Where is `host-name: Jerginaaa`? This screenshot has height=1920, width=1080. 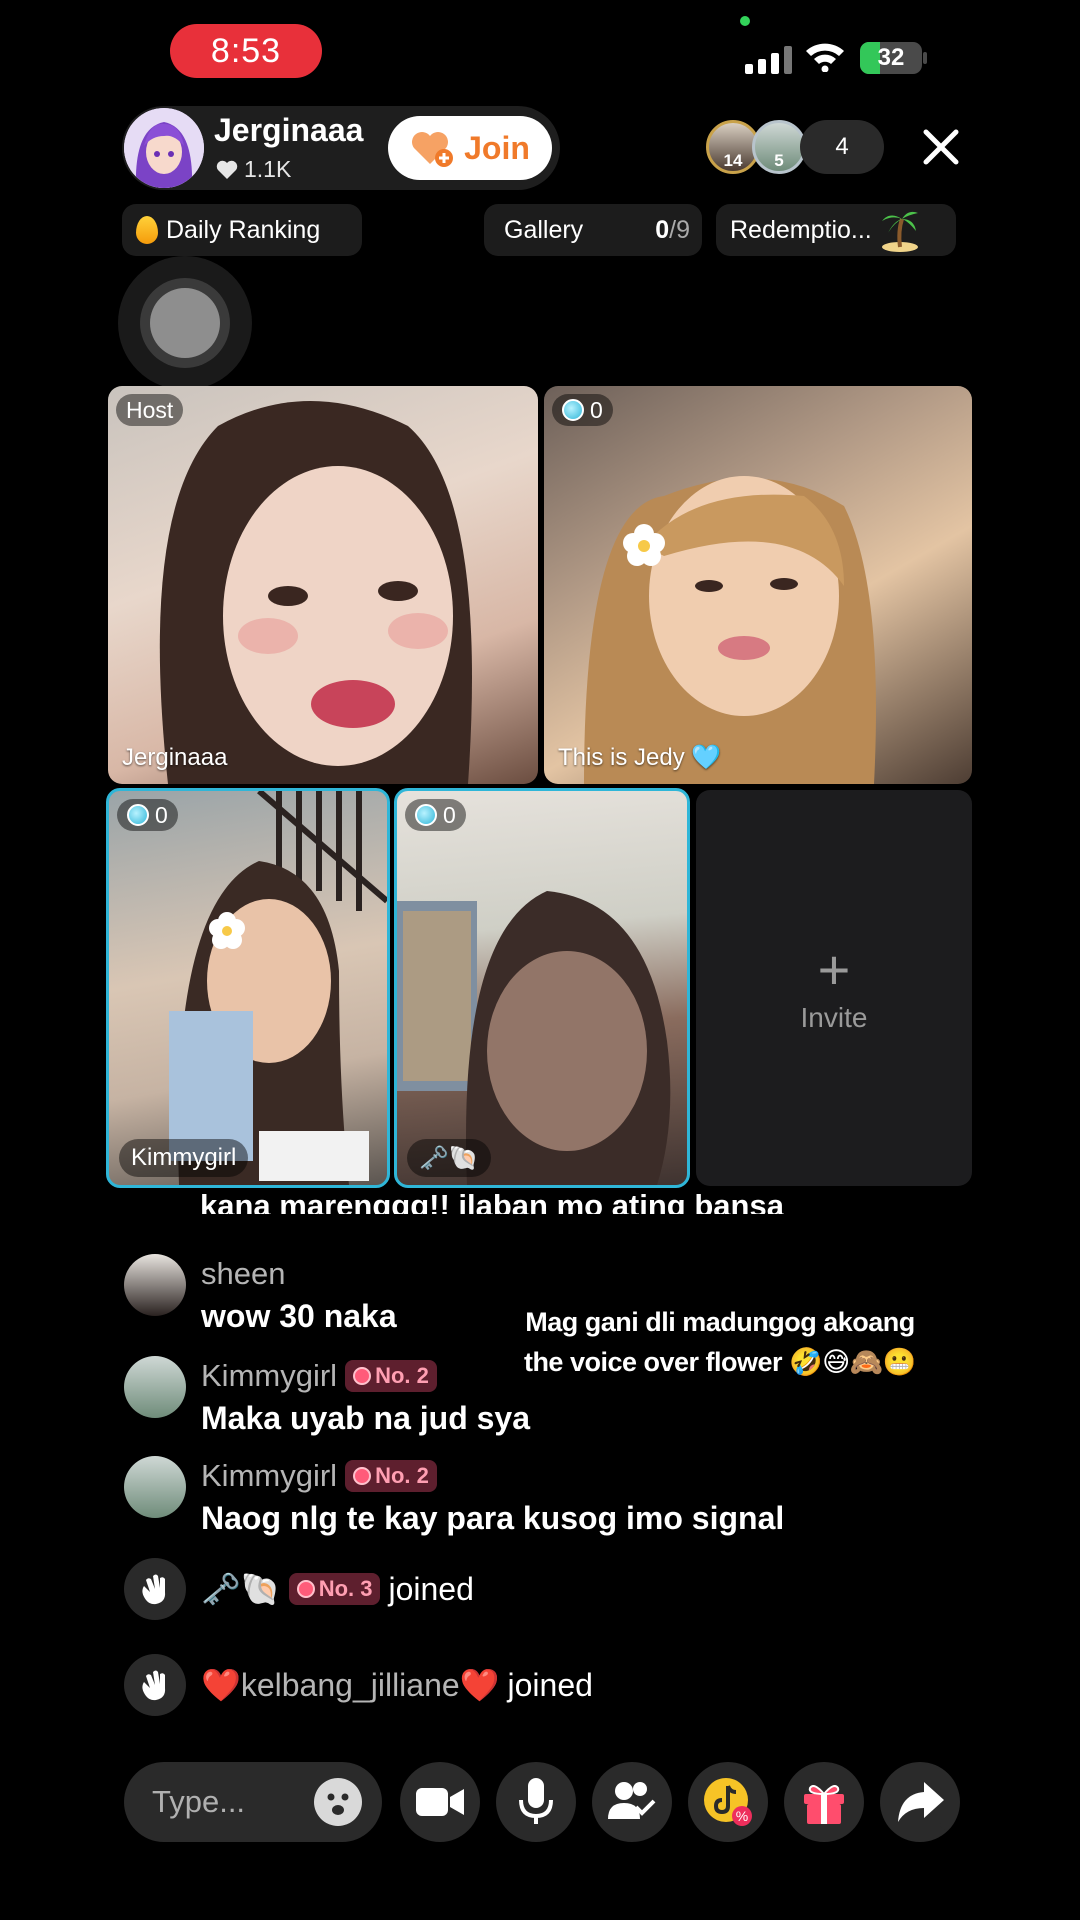
host-name: Jerginaaa is located at coordinates (288, 130).